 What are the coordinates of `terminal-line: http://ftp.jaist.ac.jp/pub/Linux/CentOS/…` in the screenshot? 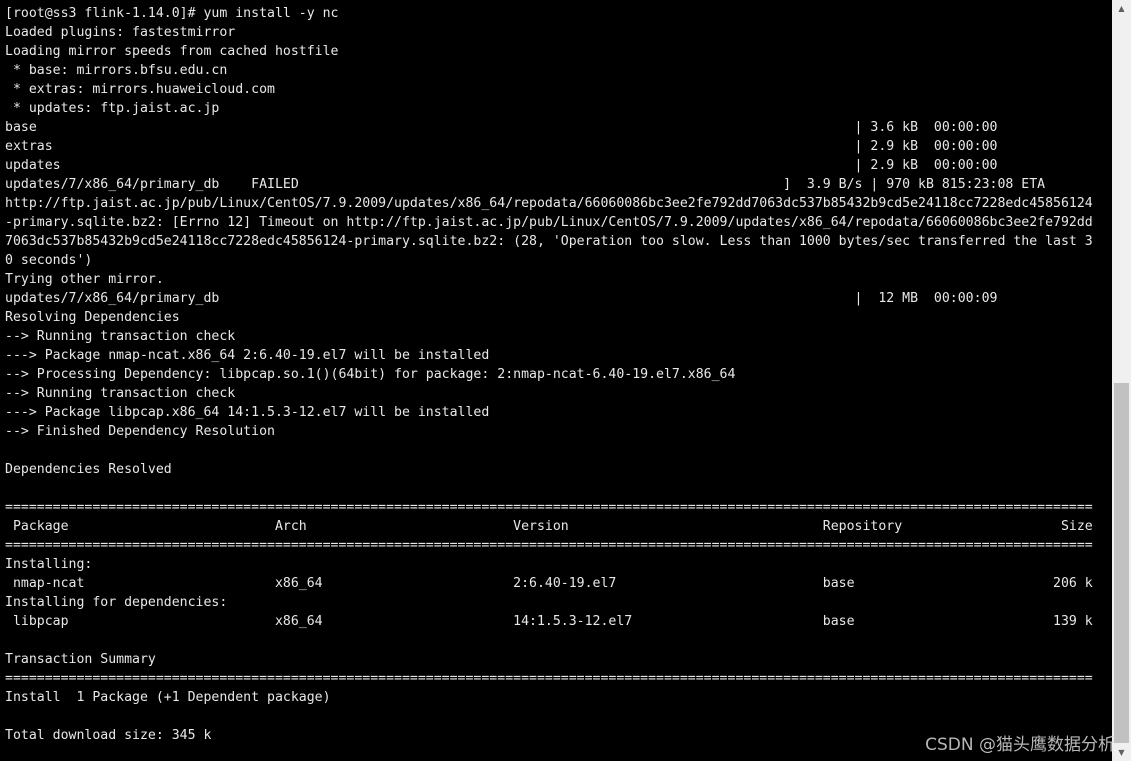 It's located at (549, 203).